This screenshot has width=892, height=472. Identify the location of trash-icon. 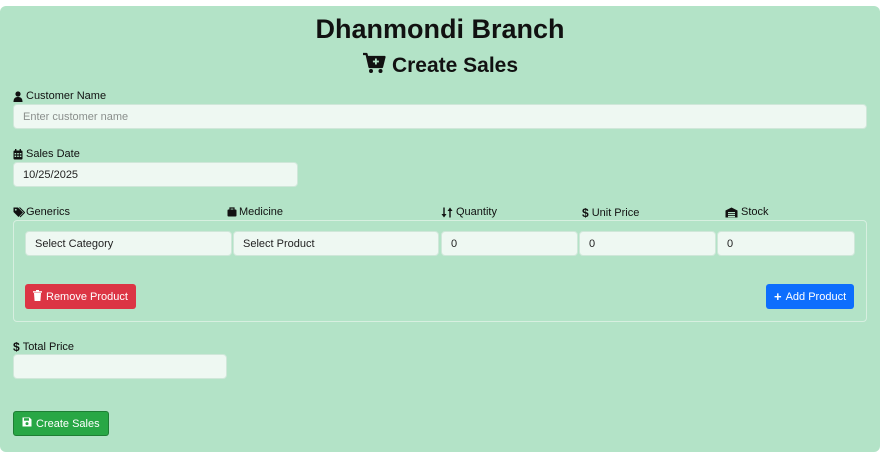
(37, 296).